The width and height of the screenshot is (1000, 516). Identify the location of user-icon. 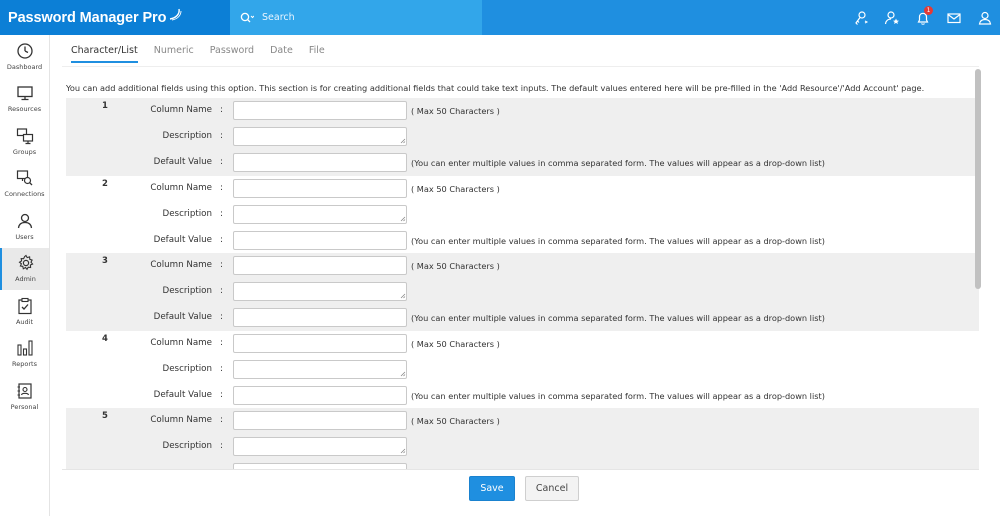
(24, 220).